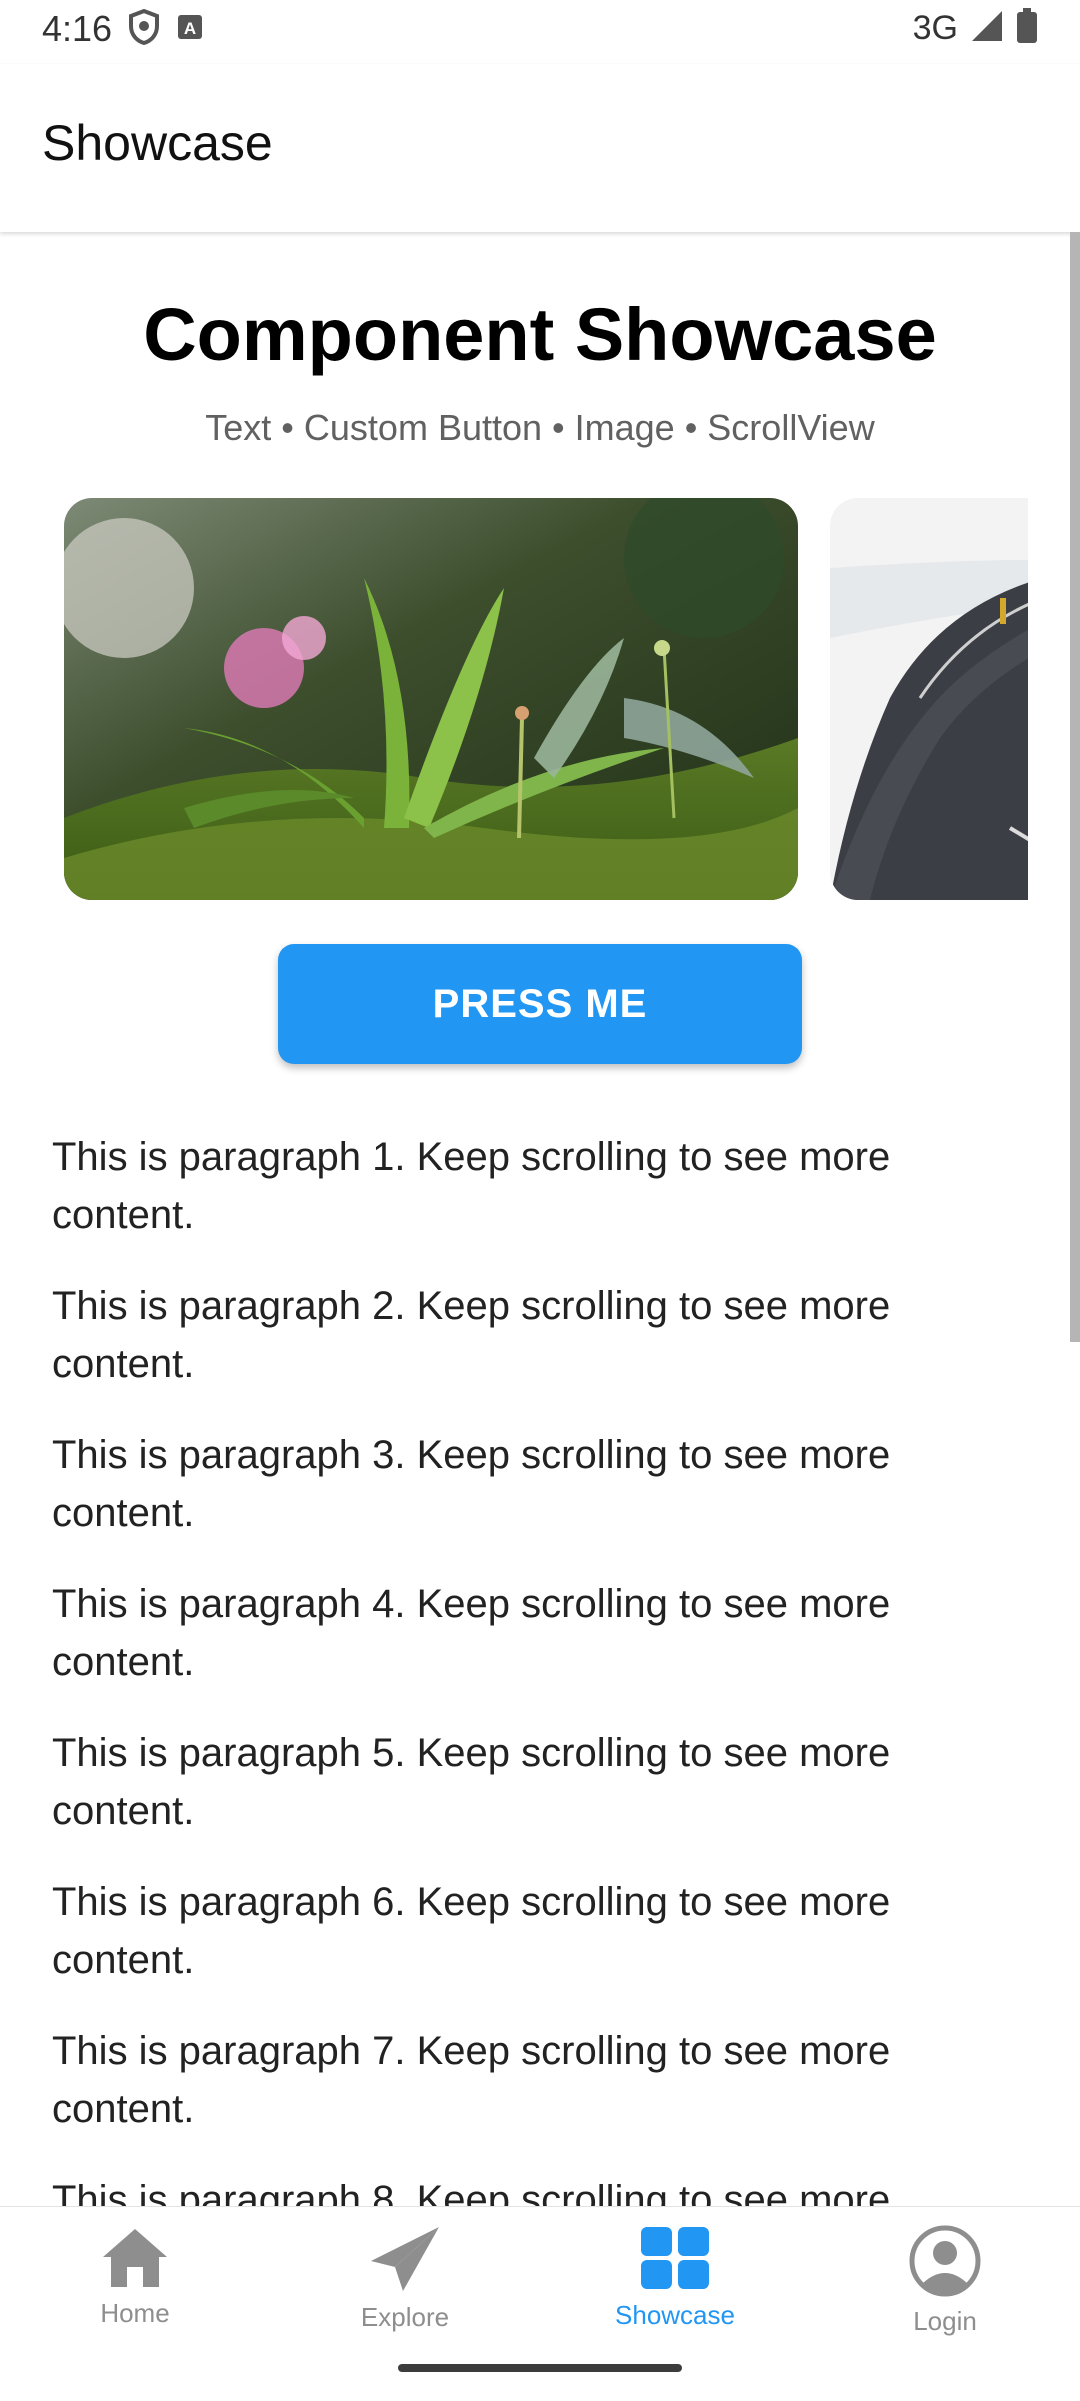 The height and width of the screenshot is (2401, 1080). I want to click on page-title: Component Showcase, so click(540, 334).